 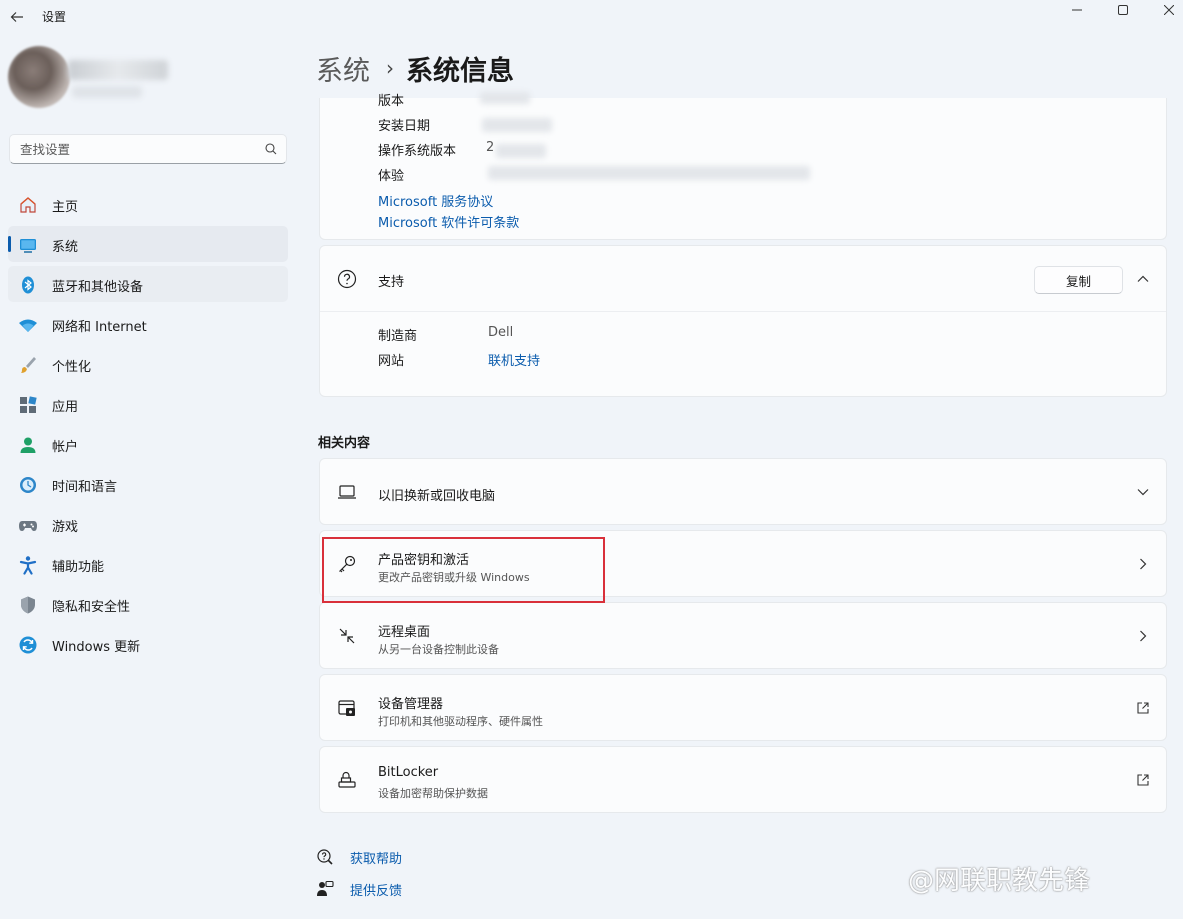 What do you see at coordinates (325, 857) in the screenshot?
I see `get-help-icon` at bounding box center [325, 857].